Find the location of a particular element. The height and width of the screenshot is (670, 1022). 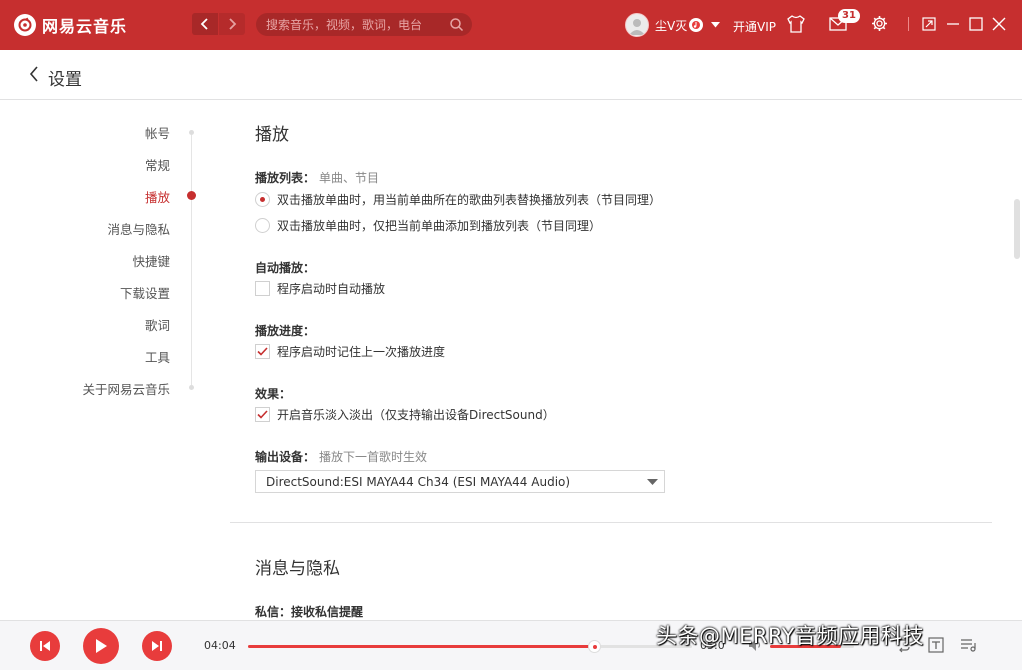

back-button is located at coordinates (205, 24).